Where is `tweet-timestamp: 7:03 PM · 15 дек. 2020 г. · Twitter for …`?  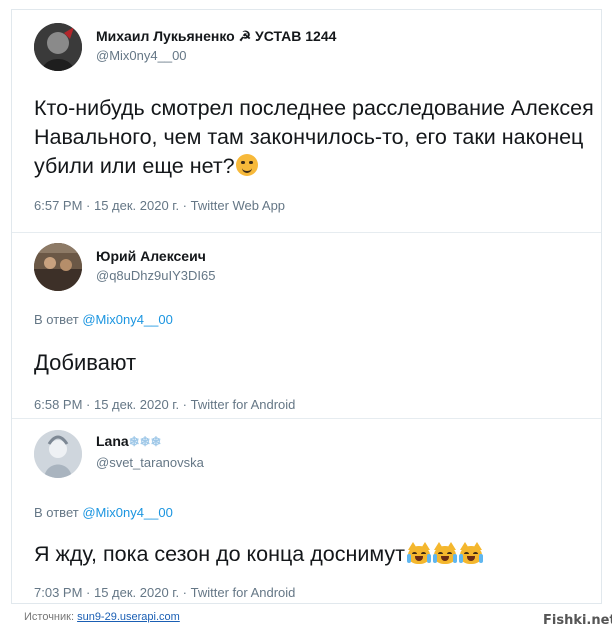 tweet-timestamp: 7:03 PM · 15 дек. 2020 г. · Twitter for … is located at coordinates (164, 592).